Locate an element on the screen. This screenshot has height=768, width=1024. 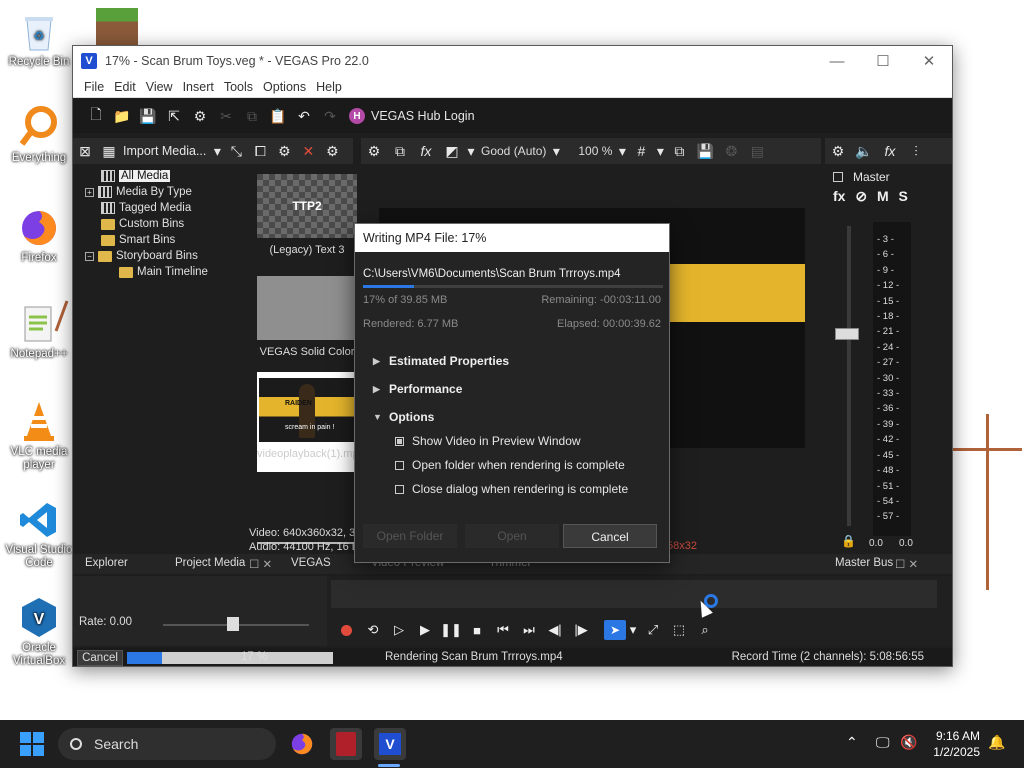
option-close-dialog: Close dialog when rendering is complete is located at coordinates (511, 489).